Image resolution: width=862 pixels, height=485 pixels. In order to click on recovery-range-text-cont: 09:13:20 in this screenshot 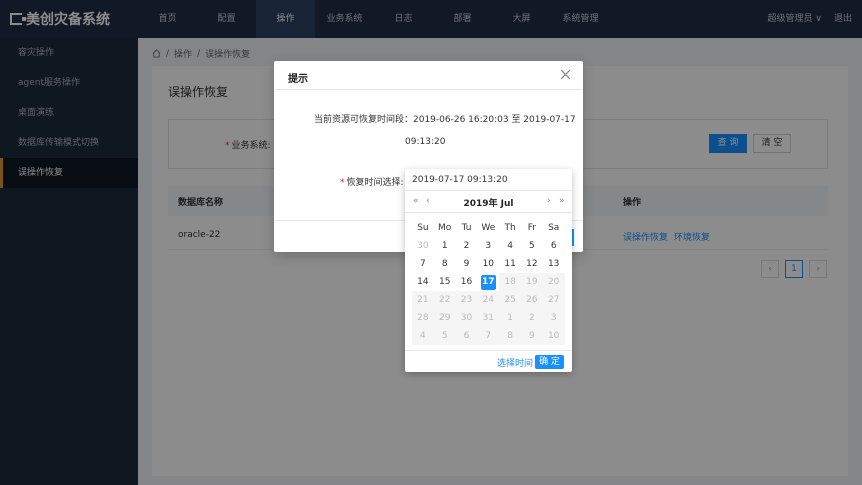, I will do `click(425, 142)`.